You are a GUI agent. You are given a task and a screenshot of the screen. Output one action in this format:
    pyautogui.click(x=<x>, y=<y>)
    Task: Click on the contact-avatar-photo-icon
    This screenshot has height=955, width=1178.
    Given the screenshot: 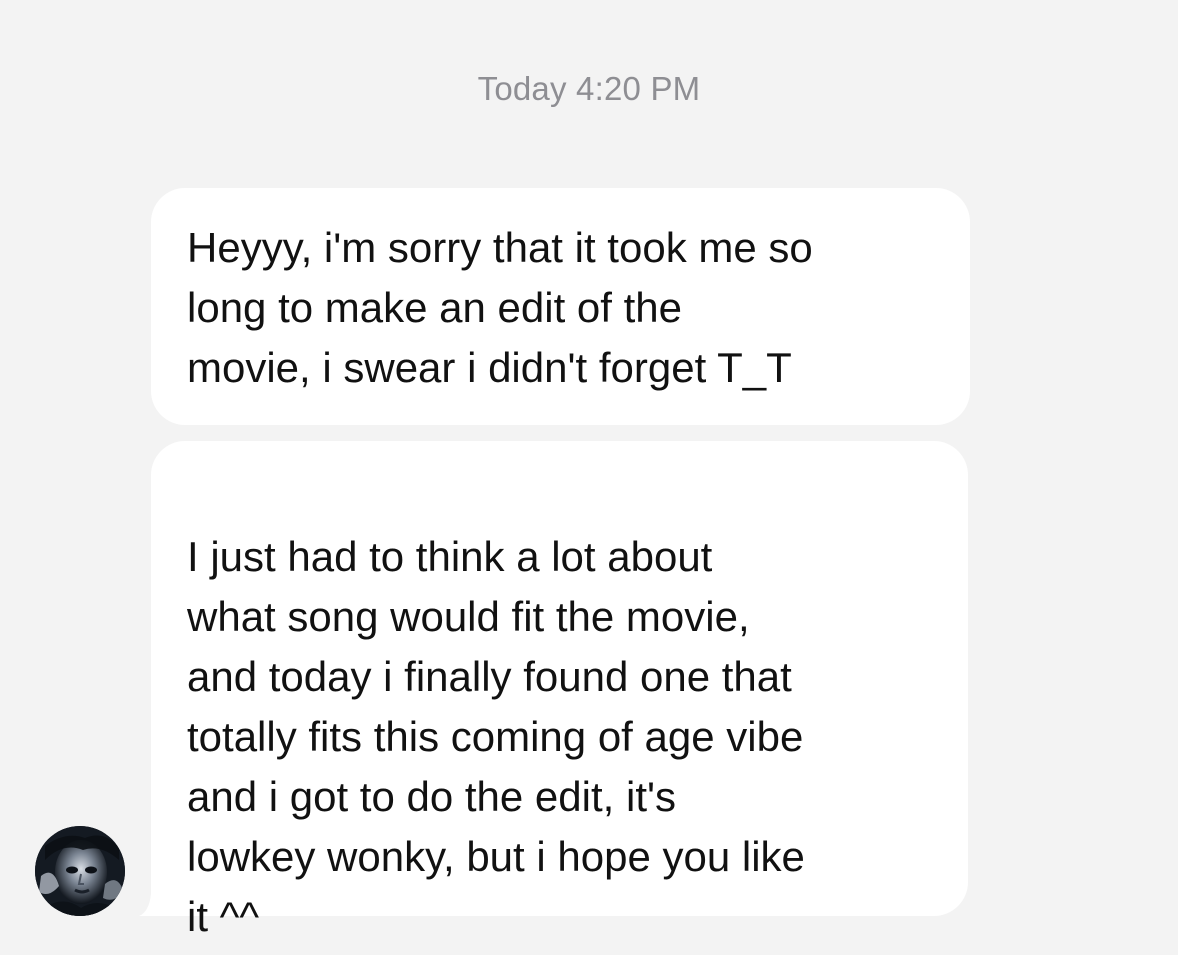 What is the action you would take?
    pyautogui.click(x=80, y=871)
    